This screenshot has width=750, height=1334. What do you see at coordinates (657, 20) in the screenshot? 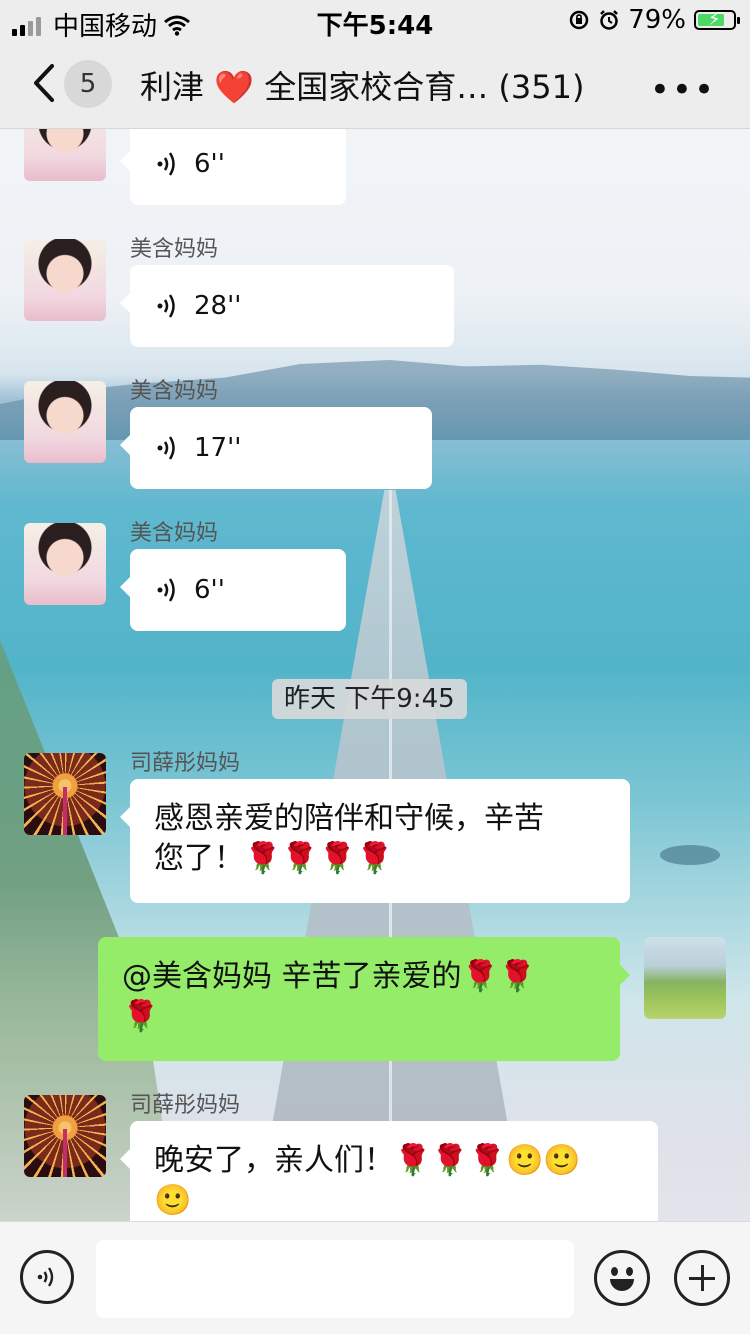
I see `battery-percent: 79%` at bounding box center [657, 20].